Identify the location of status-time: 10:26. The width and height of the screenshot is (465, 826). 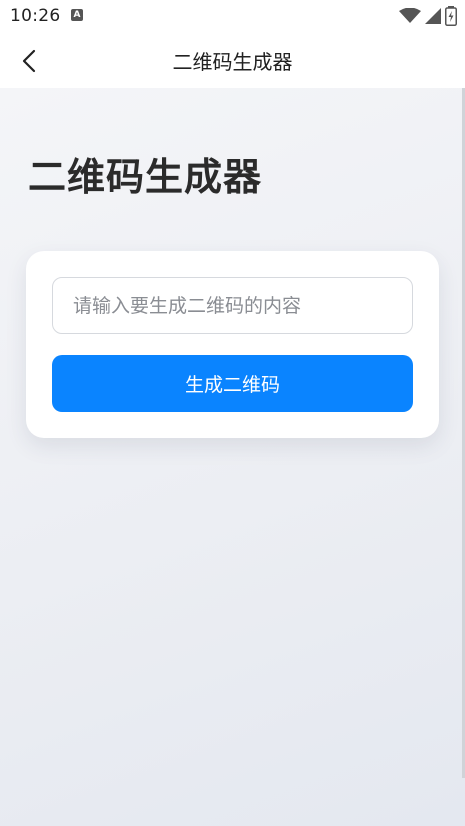
(35, 16).